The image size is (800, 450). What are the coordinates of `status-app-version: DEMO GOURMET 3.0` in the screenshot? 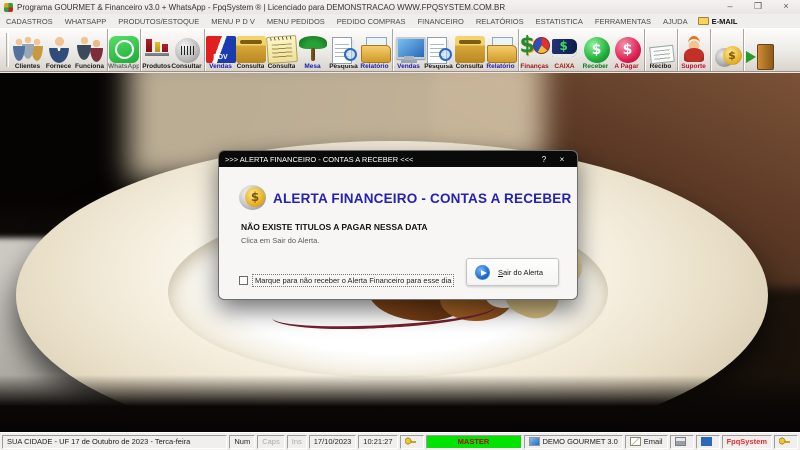 It's located at (573, 441).